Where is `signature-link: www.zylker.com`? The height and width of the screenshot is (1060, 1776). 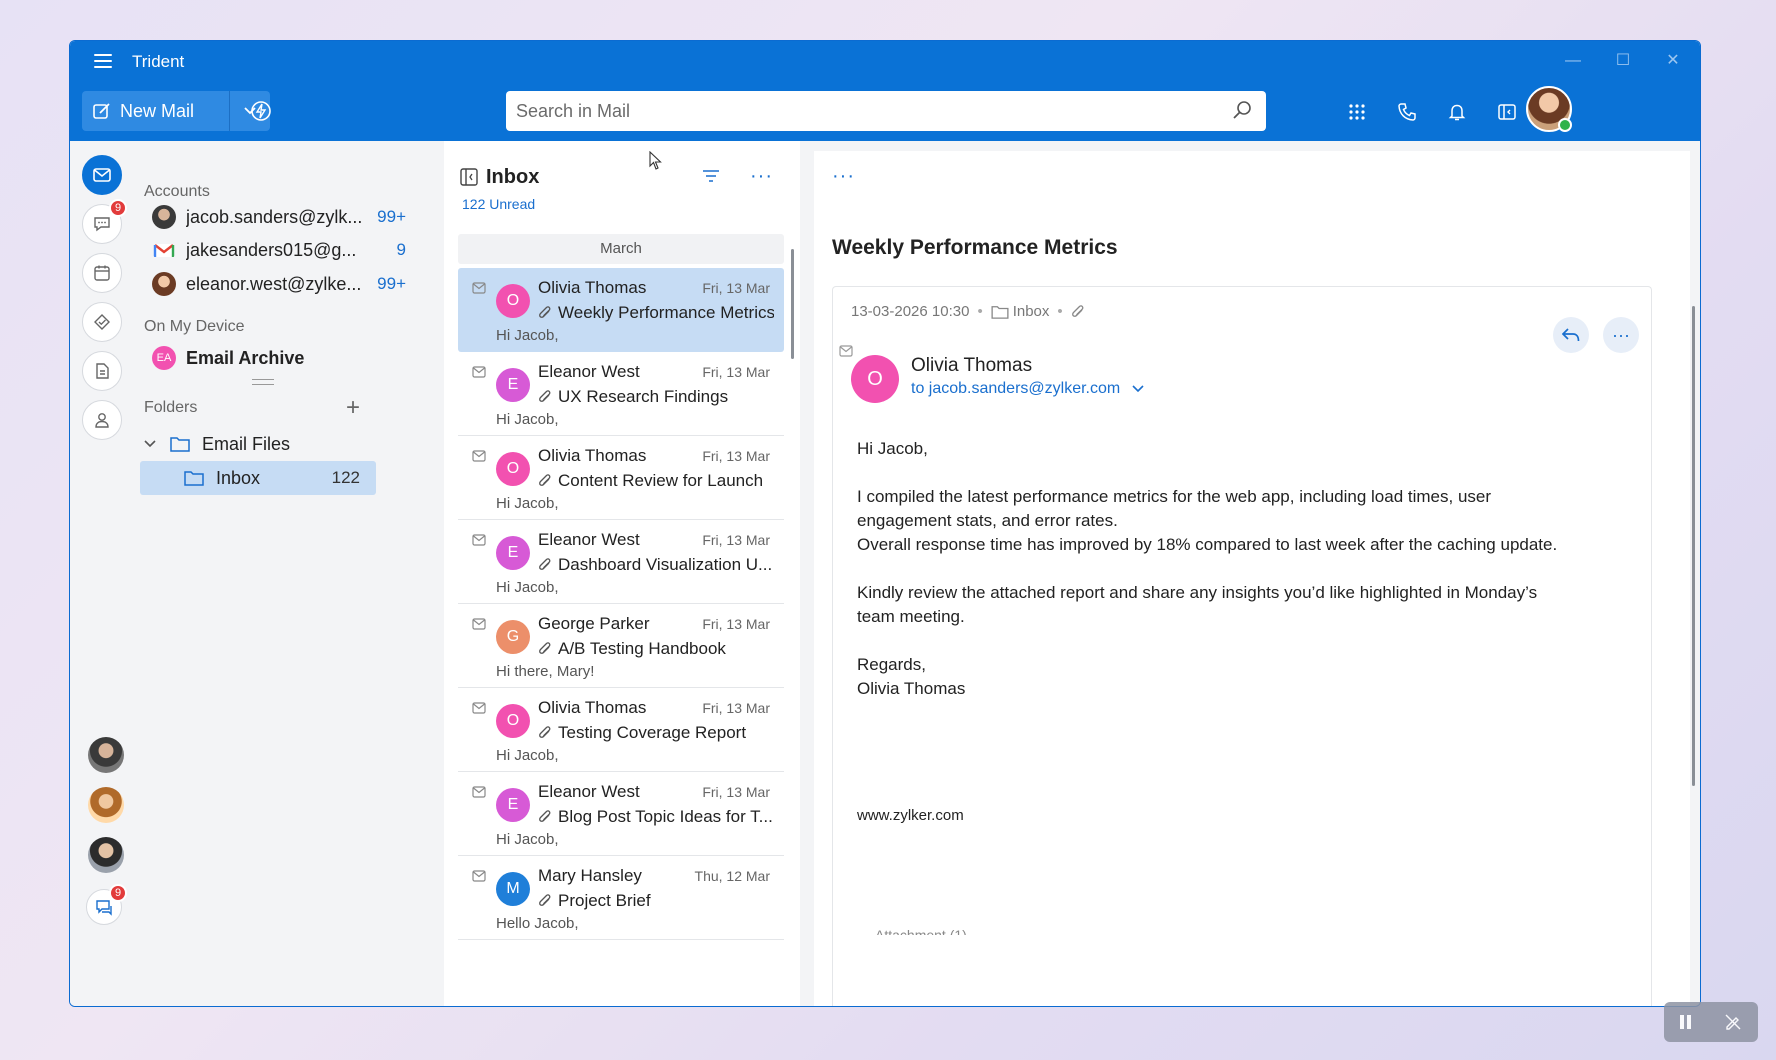
signature-link: www.zylker.com is located at coordinates (910, 815).